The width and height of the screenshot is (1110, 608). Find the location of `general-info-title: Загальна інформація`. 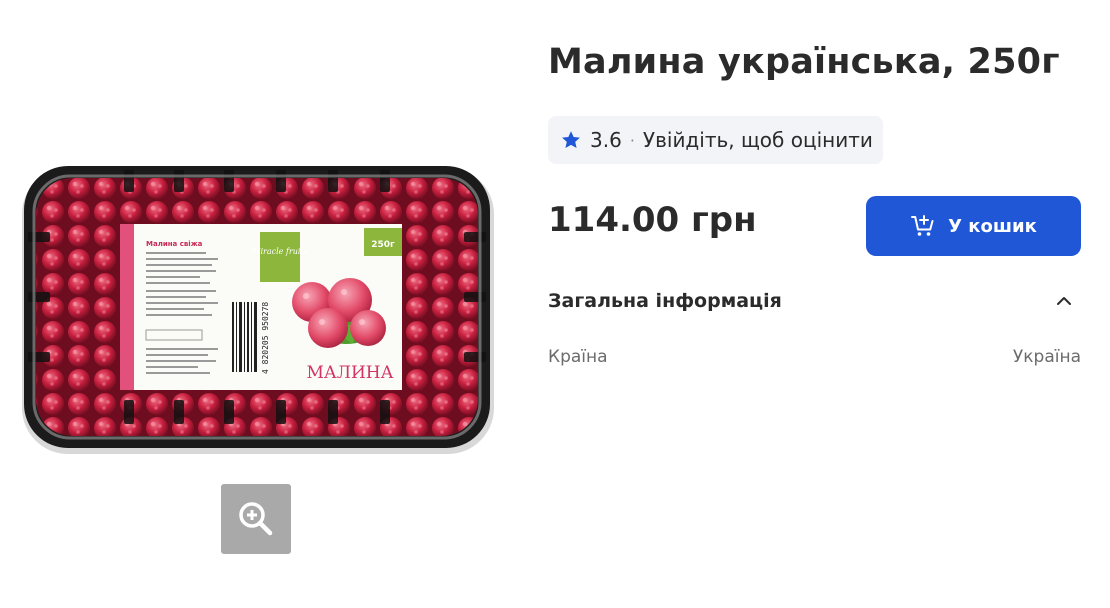

general-info-title: Загальна інформація is located at coordinates (665, 301).